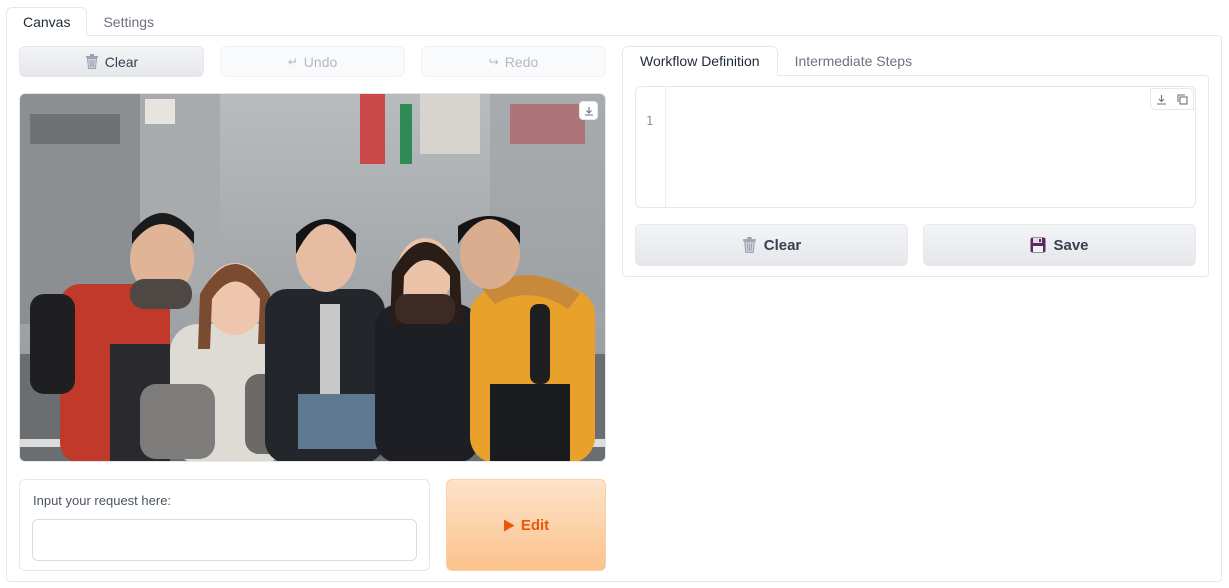 This screenshot has width=1229, height=588. I want to click on tab-canvas: Canvas, so click(47, 21).